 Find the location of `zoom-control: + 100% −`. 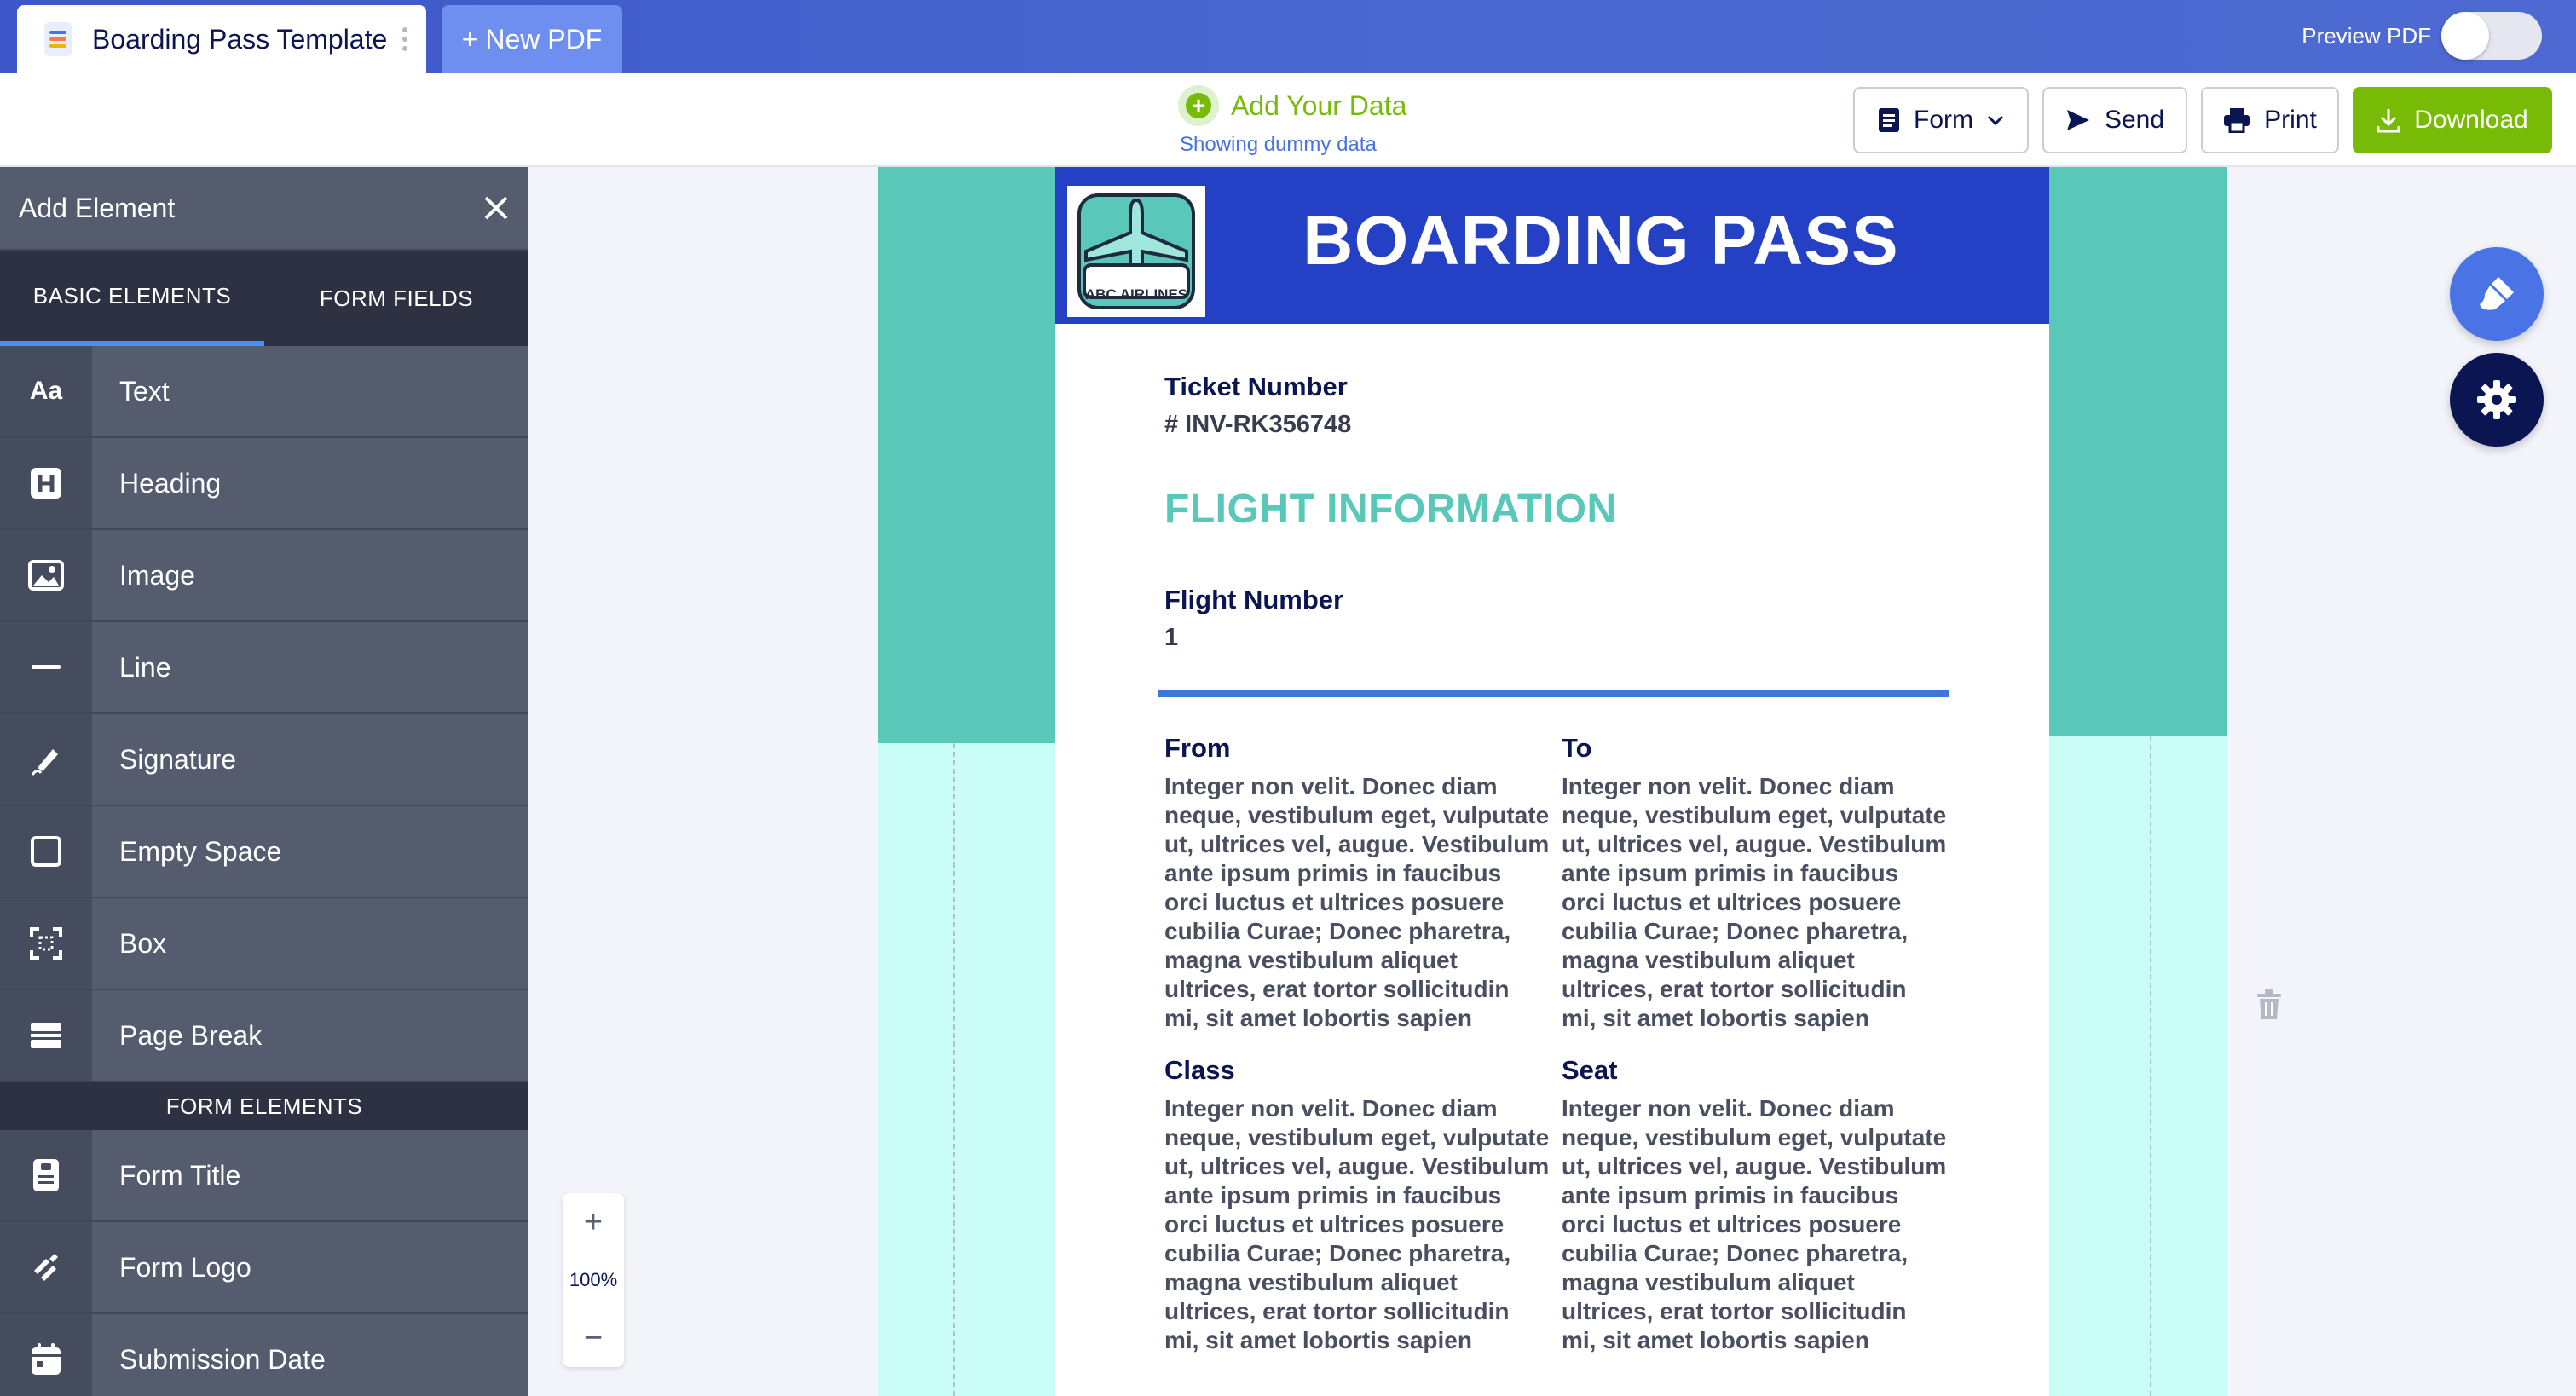

zoom-control: + 100% − is located at coordinates (593, 1280).